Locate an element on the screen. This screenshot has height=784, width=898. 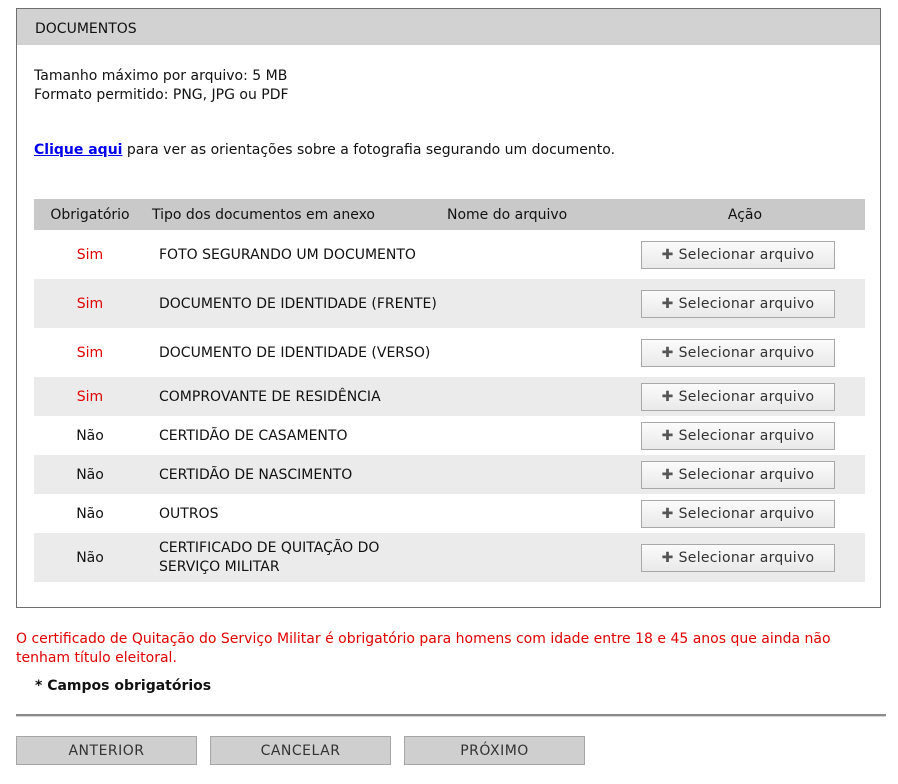
next-button: PRÓXIMO is located at coordinates (494, 750).